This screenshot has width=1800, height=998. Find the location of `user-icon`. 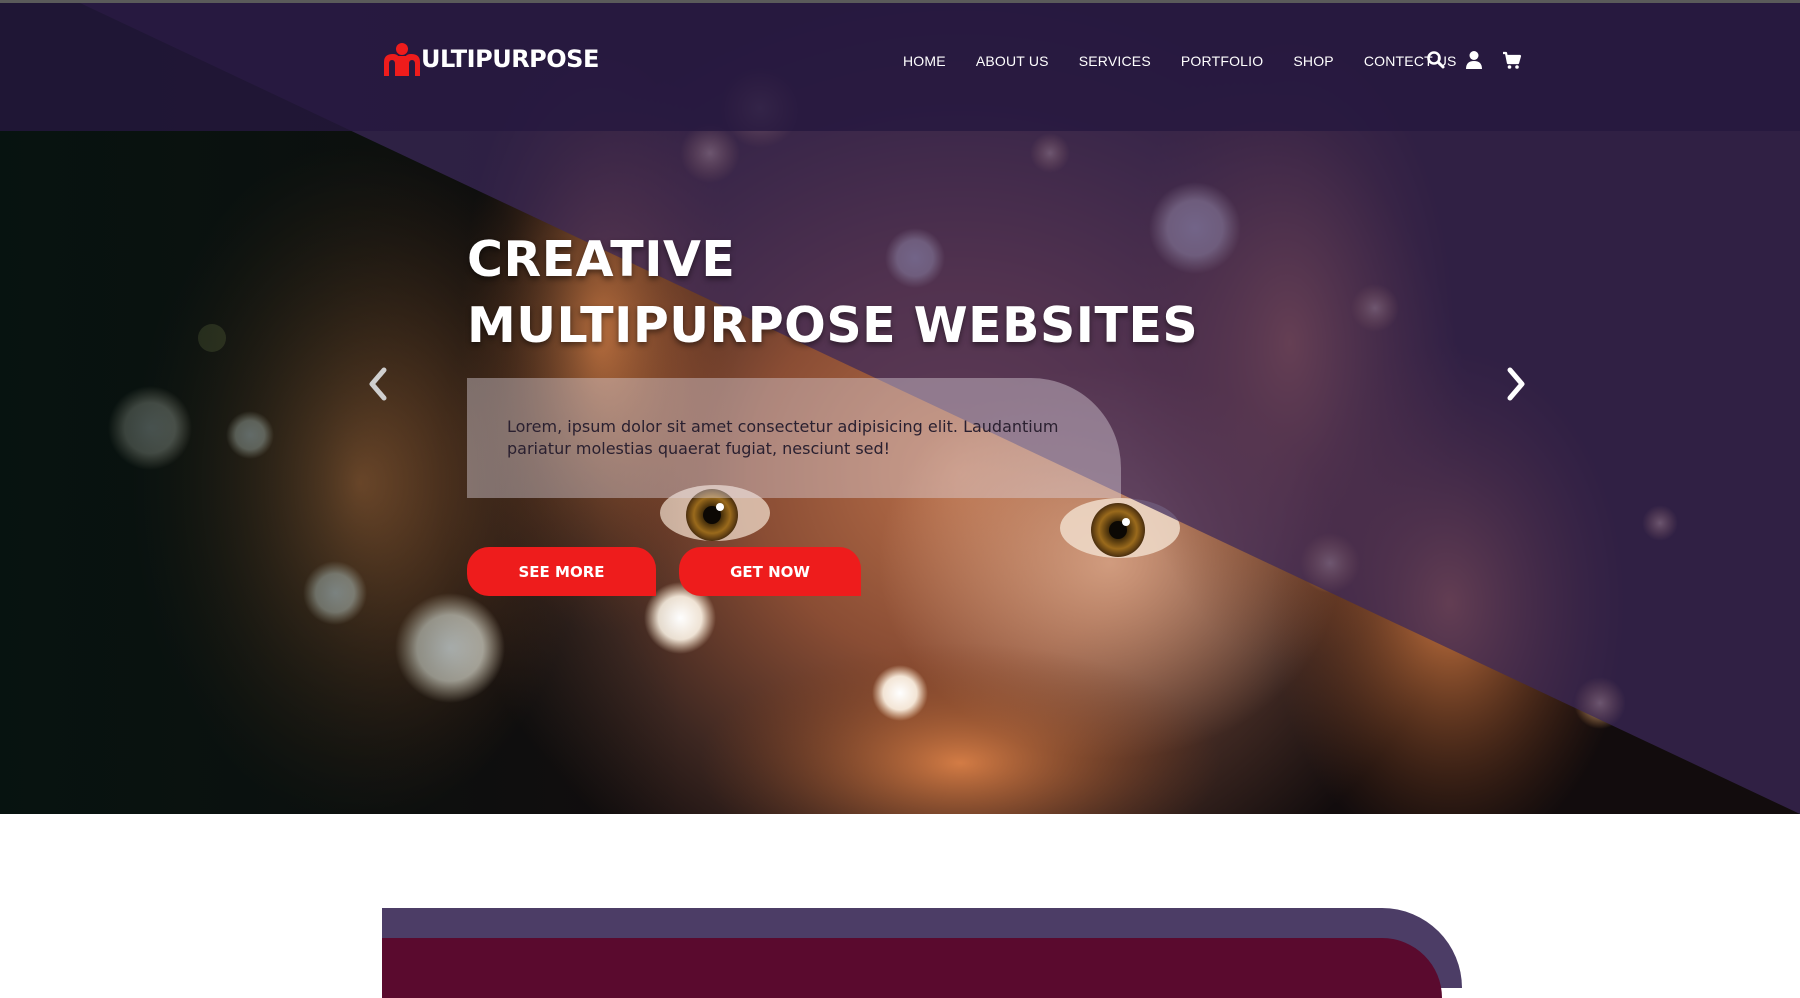

user-icon is located at coordinates (1474, 60).